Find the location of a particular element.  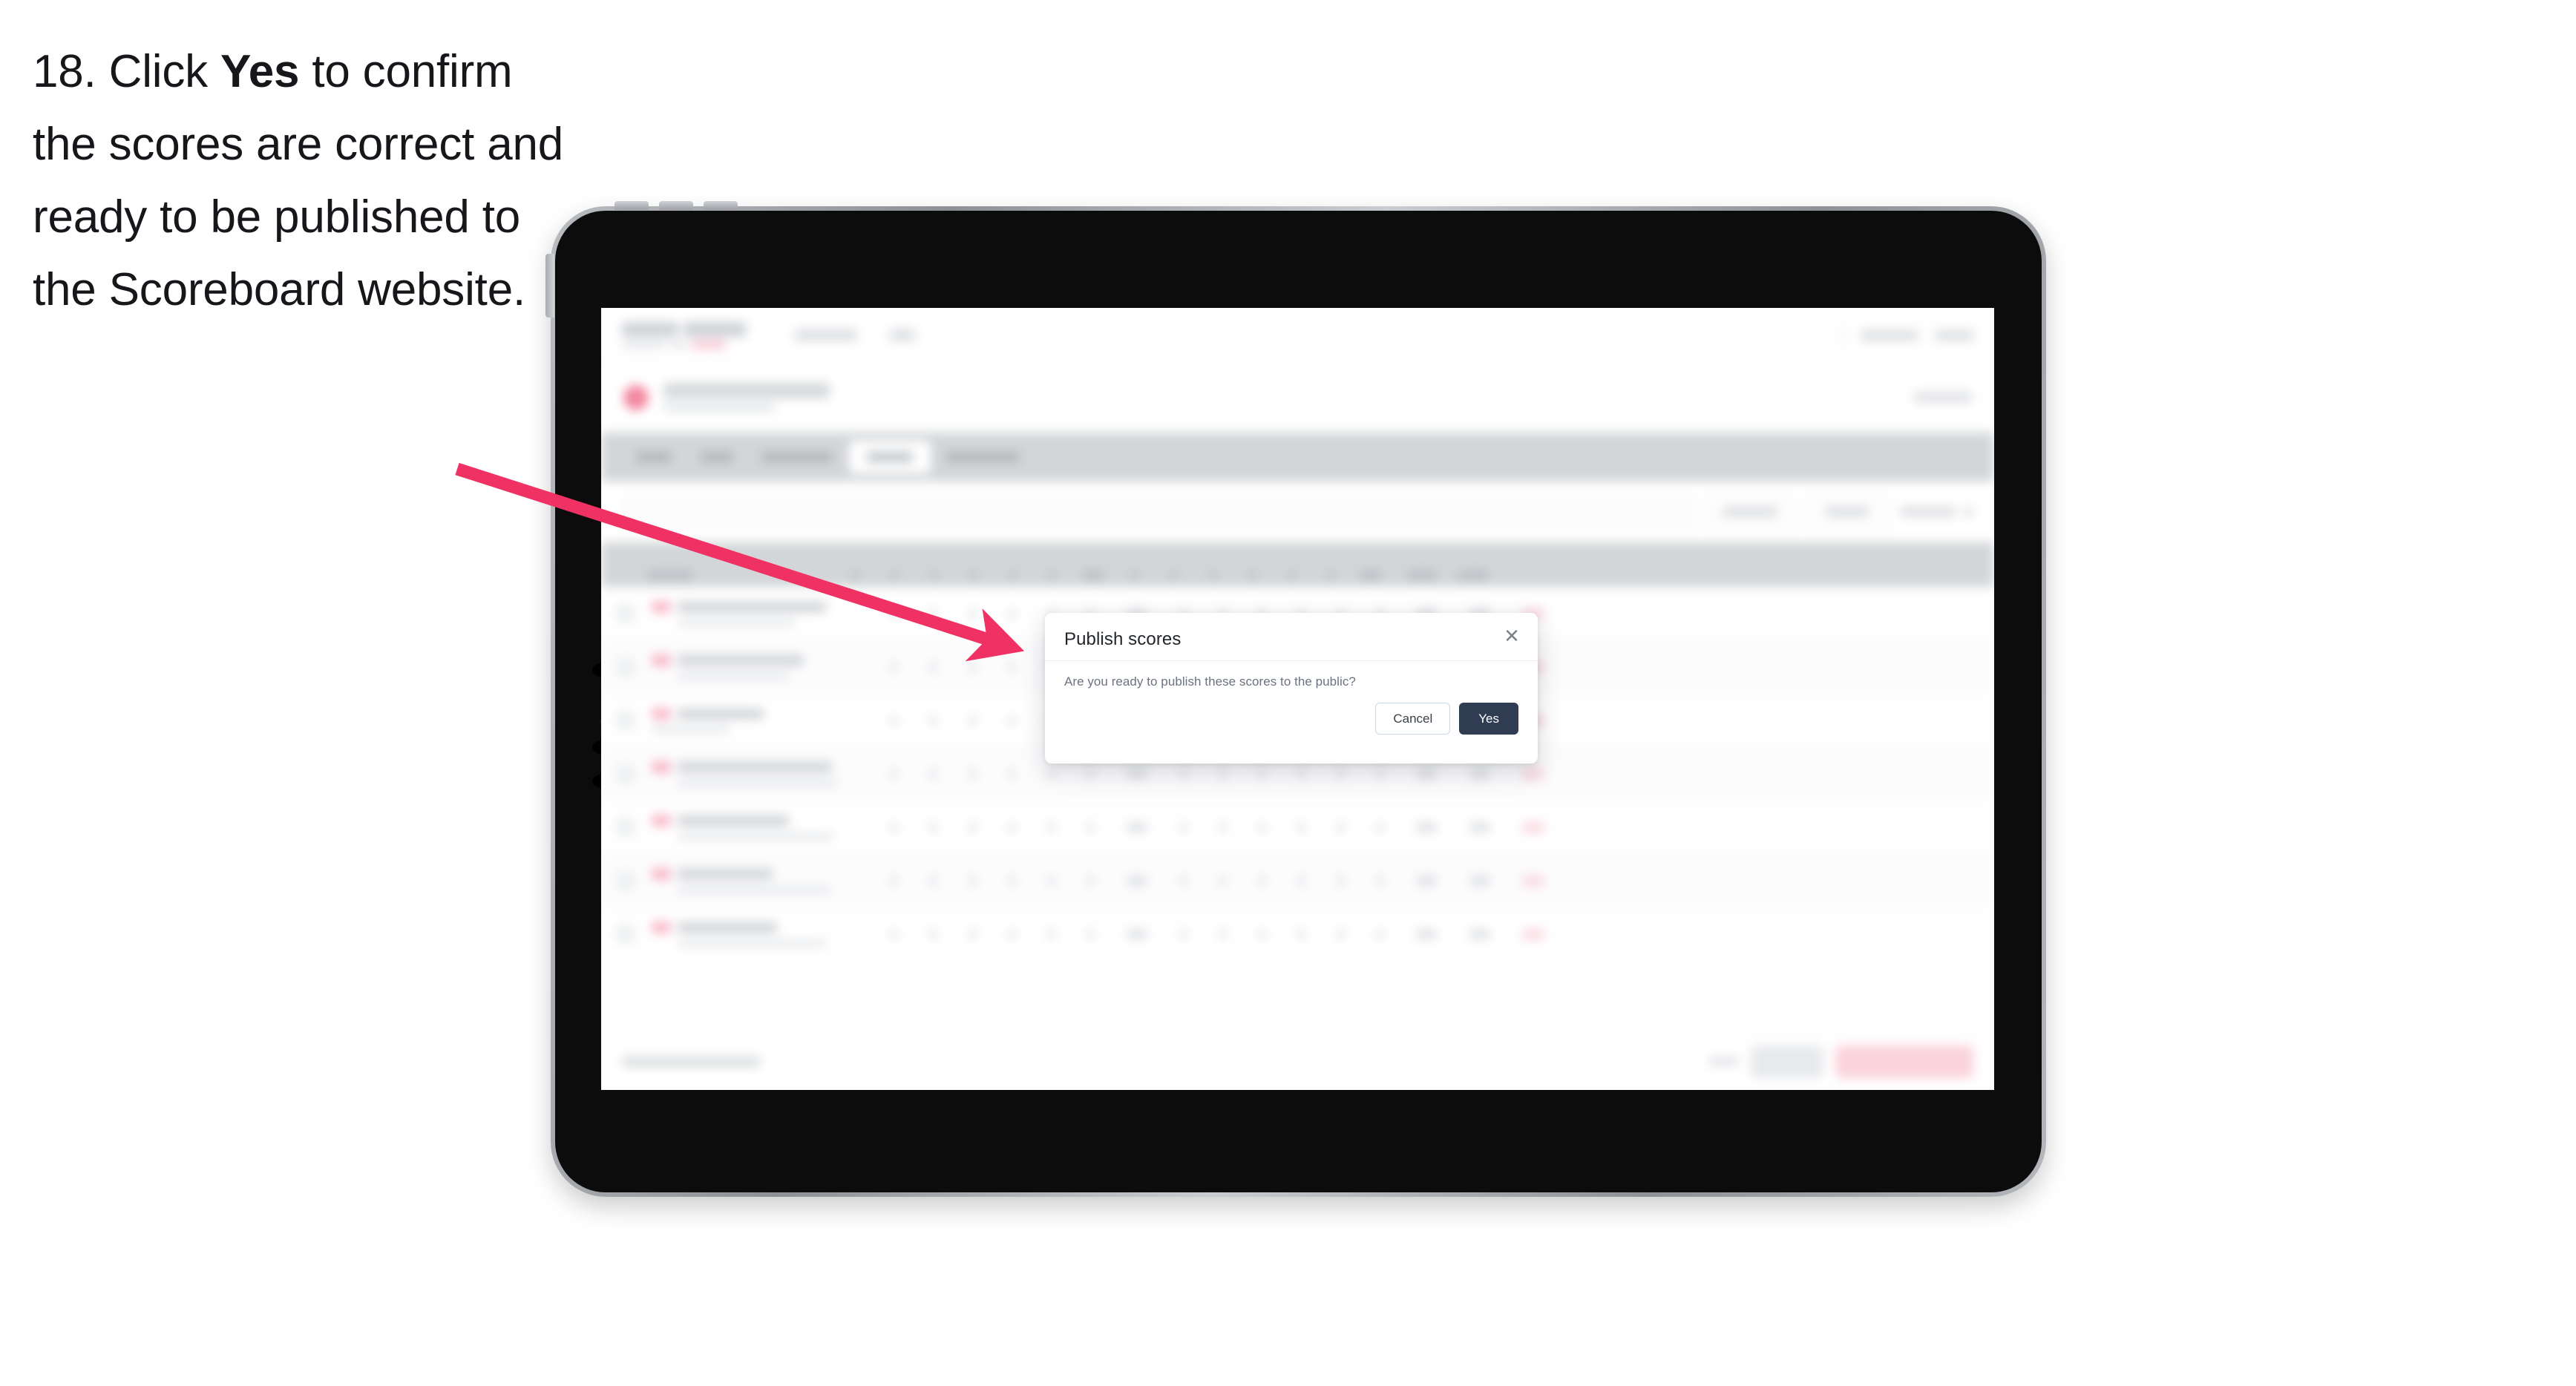

close-icon: ✕ is located at coordinates (1512, 636).